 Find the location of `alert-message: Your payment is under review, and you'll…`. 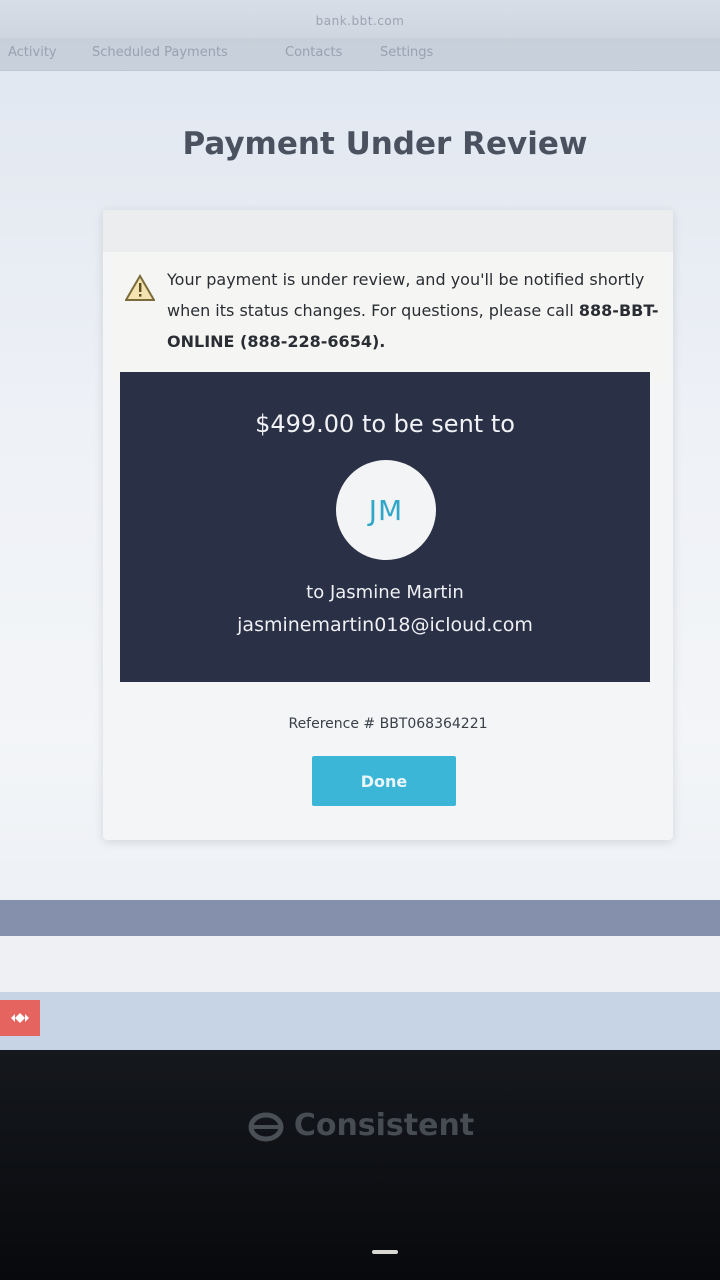

alert-message: Your payment is under review, and you'll… is located at coordinates (417, 310).